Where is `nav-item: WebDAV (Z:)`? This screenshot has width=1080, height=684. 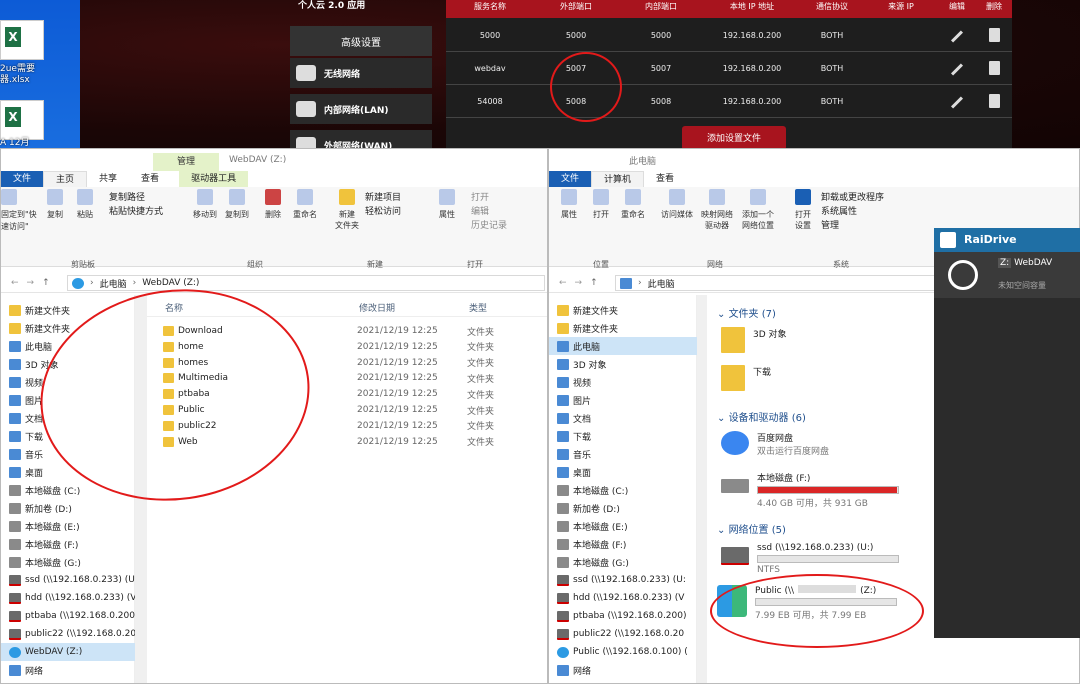
nav-item: WebDAV (Z:) is located at coordinates (68, 652).